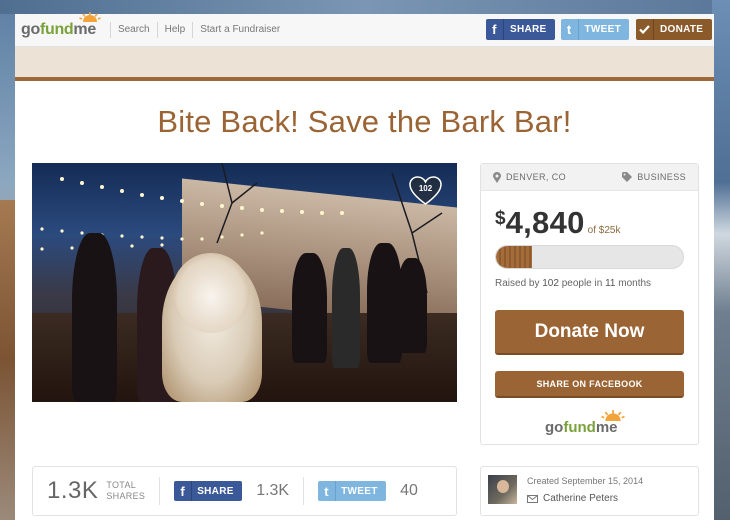  Describe the element at coordinates (589, 177) in the screenshot. I see `campaign-meta: DENVER, CO BUSINESS` at that location.